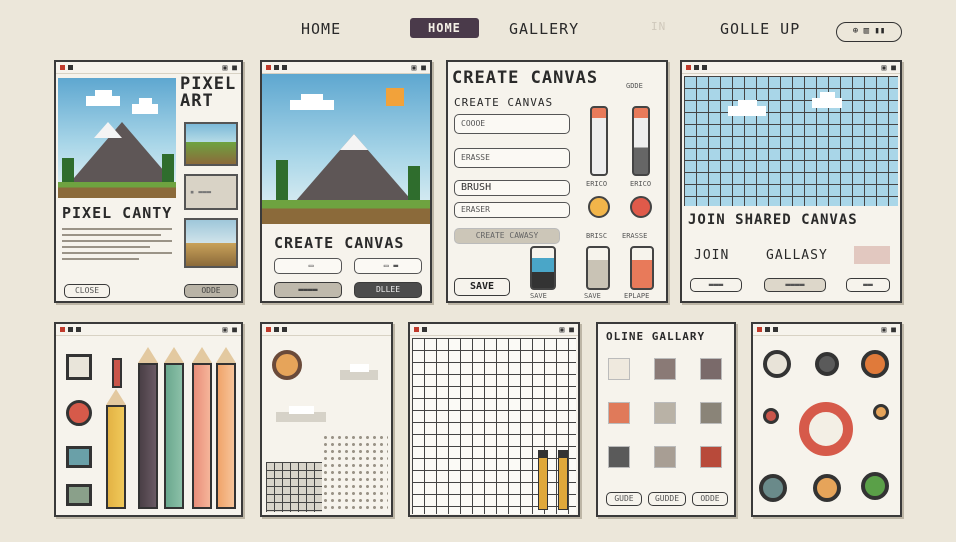 The width and height of the screenshot is (956, 542). I want to click on height-field: ▭ ▬, so click(388, 266).